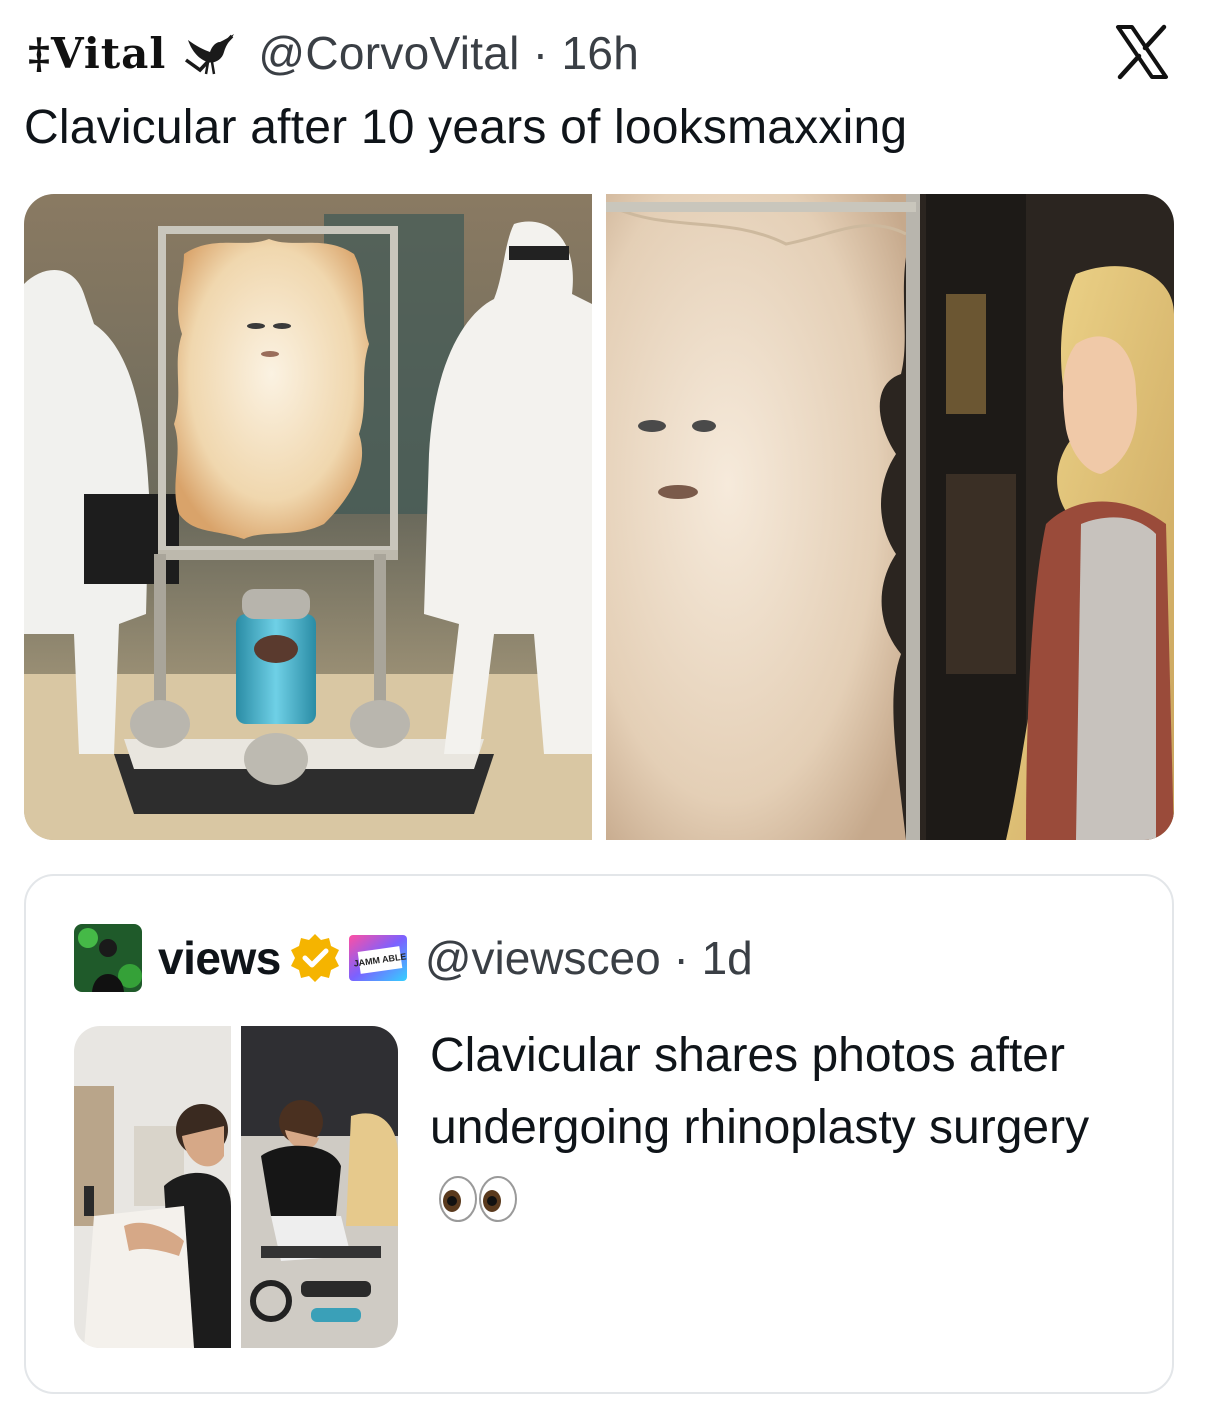  Describe the element at coordinates (219, 958) in the screenshot. I see `quoted-display-name: views` at that location.